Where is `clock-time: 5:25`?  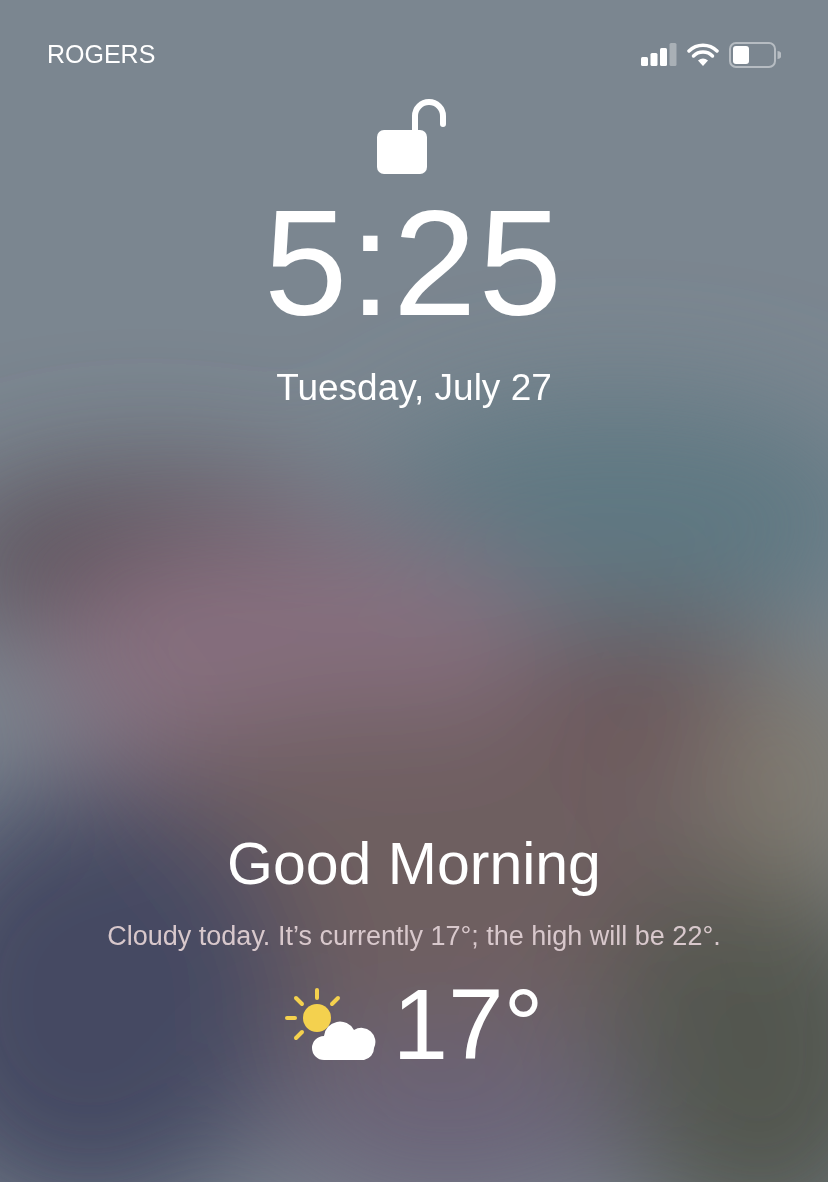
clock-time: 5:25 is located at coordinates (414, 262).